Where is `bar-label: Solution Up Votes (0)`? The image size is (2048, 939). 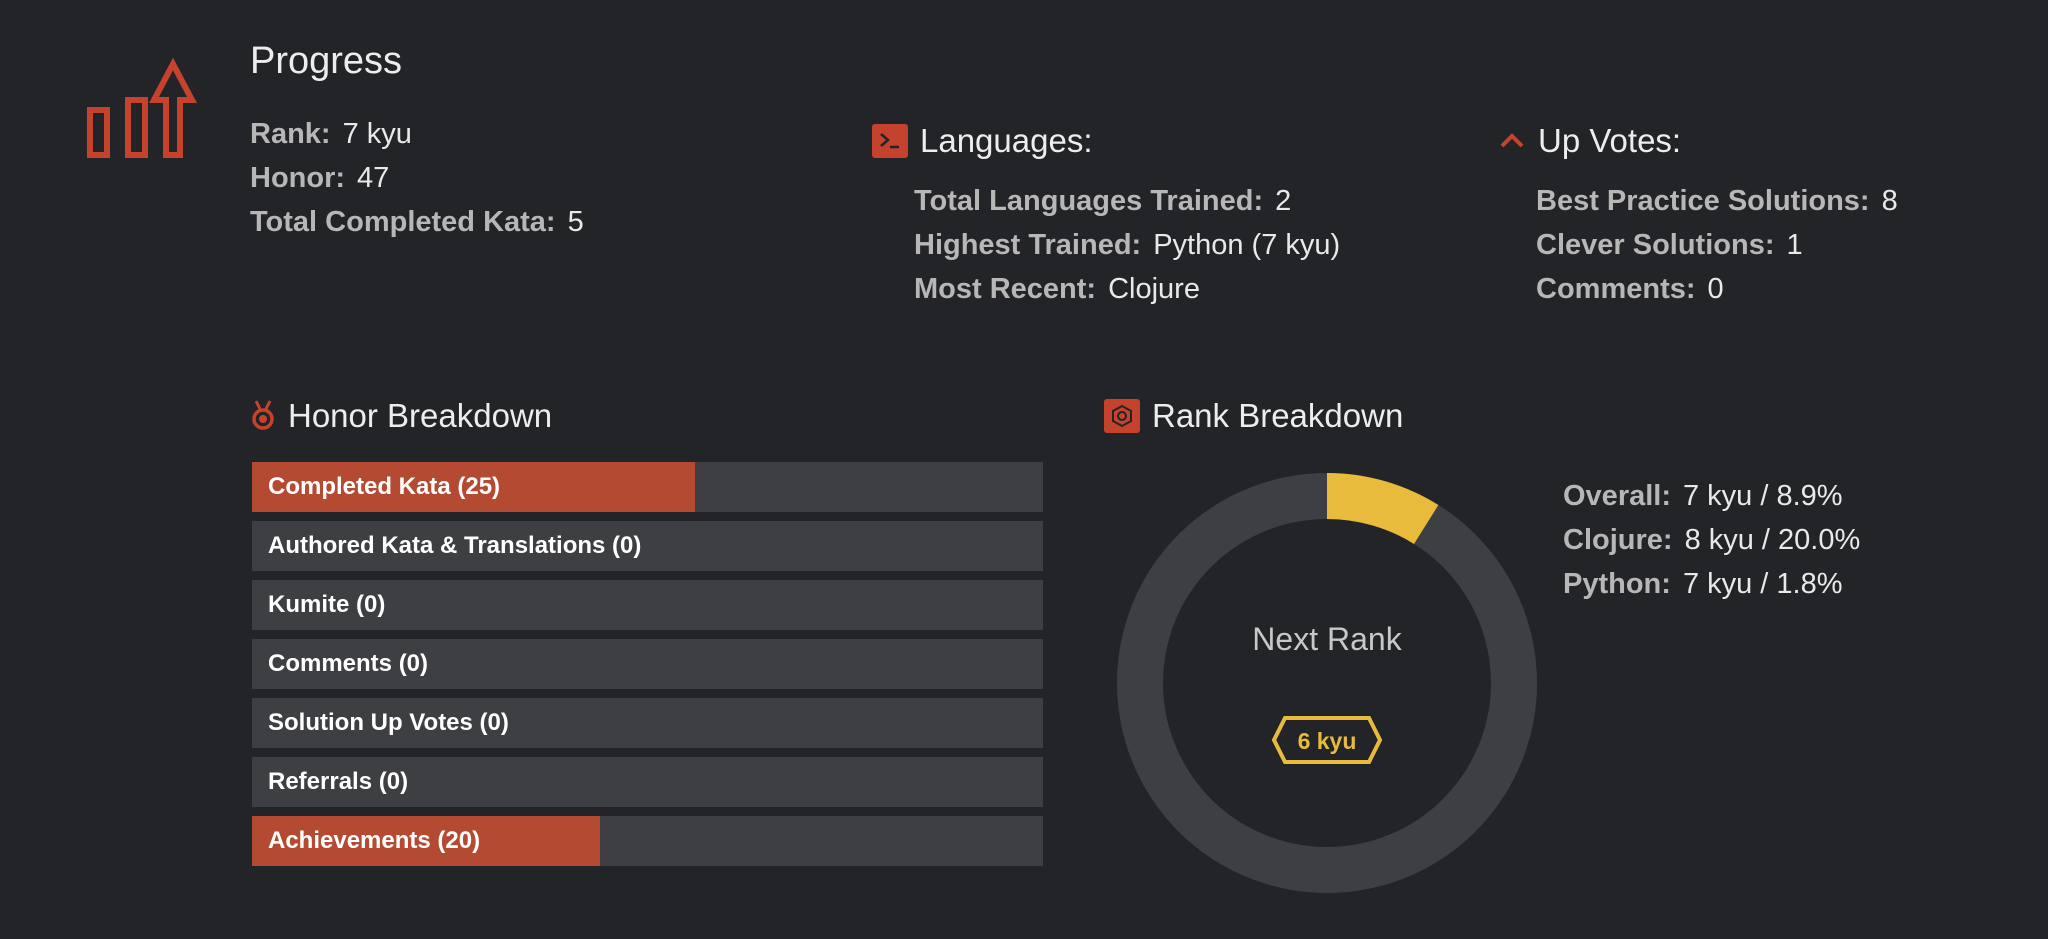
bar-label: Solution Up Votes (0) is located at coordinates (388, 722).